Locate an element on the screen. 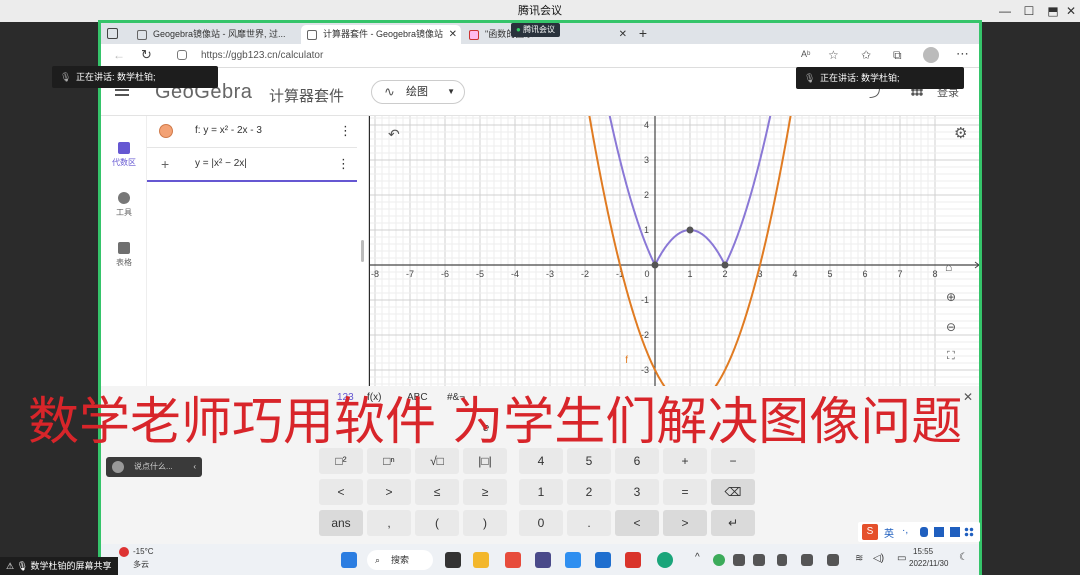 This screenshot has height=575, width=1080. home-icon: ⌂ is located at coordinates (948, 267).